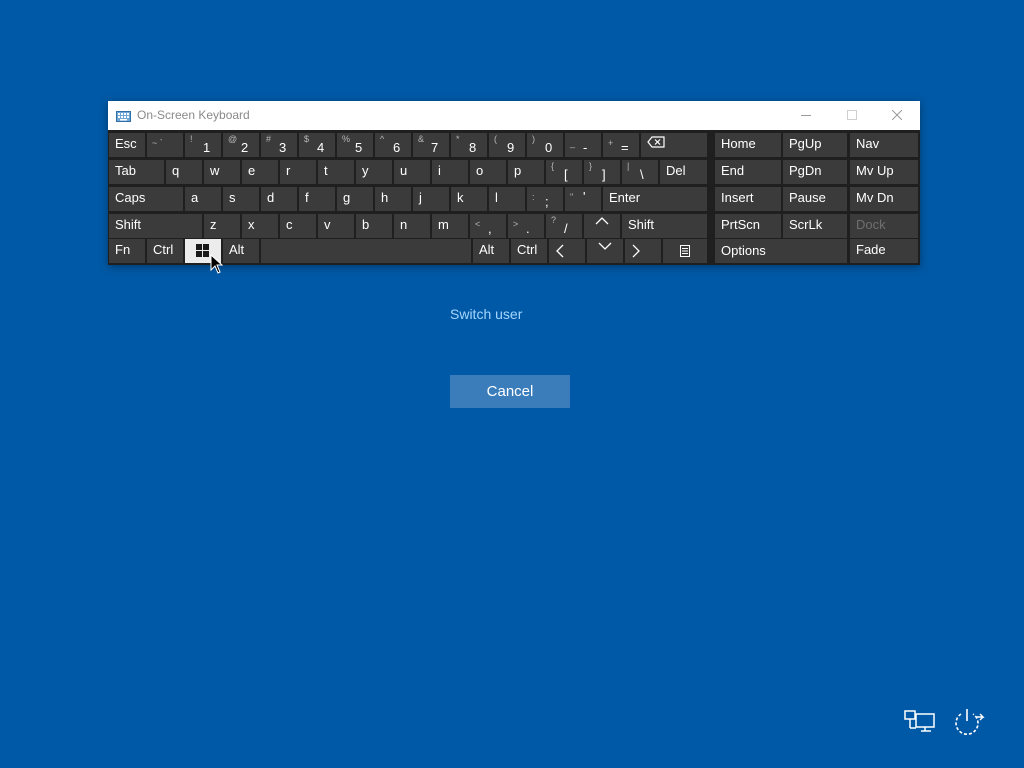 This screenshot has width=1024, height=768. Describe the element at coordinates (279, 145) in the screenshot. I see `key-3: #3` at that location.